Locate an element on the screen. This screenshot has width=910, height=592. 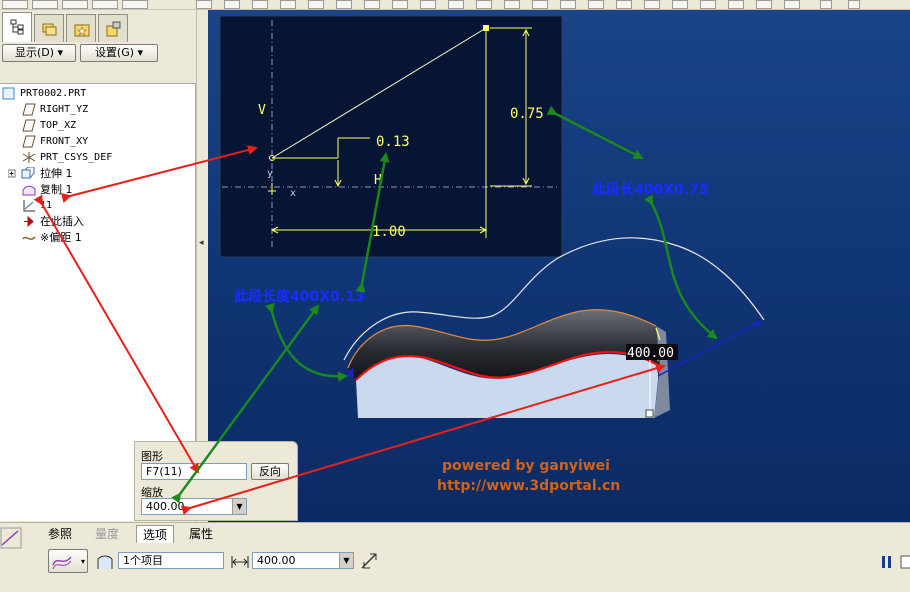
tab-model-tree is located at coordinates (17, 27).